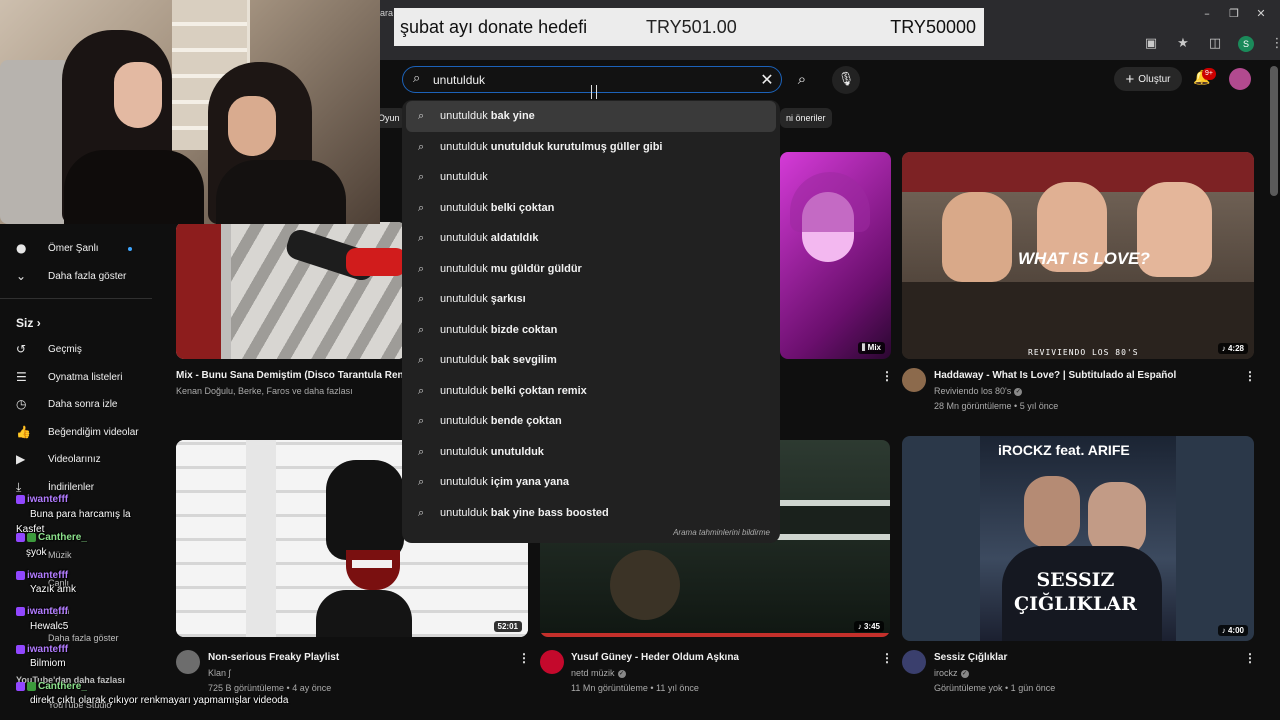  I want to click on sidebar-item-your-videos: ▶ Videolarınız, so click(80, 459).